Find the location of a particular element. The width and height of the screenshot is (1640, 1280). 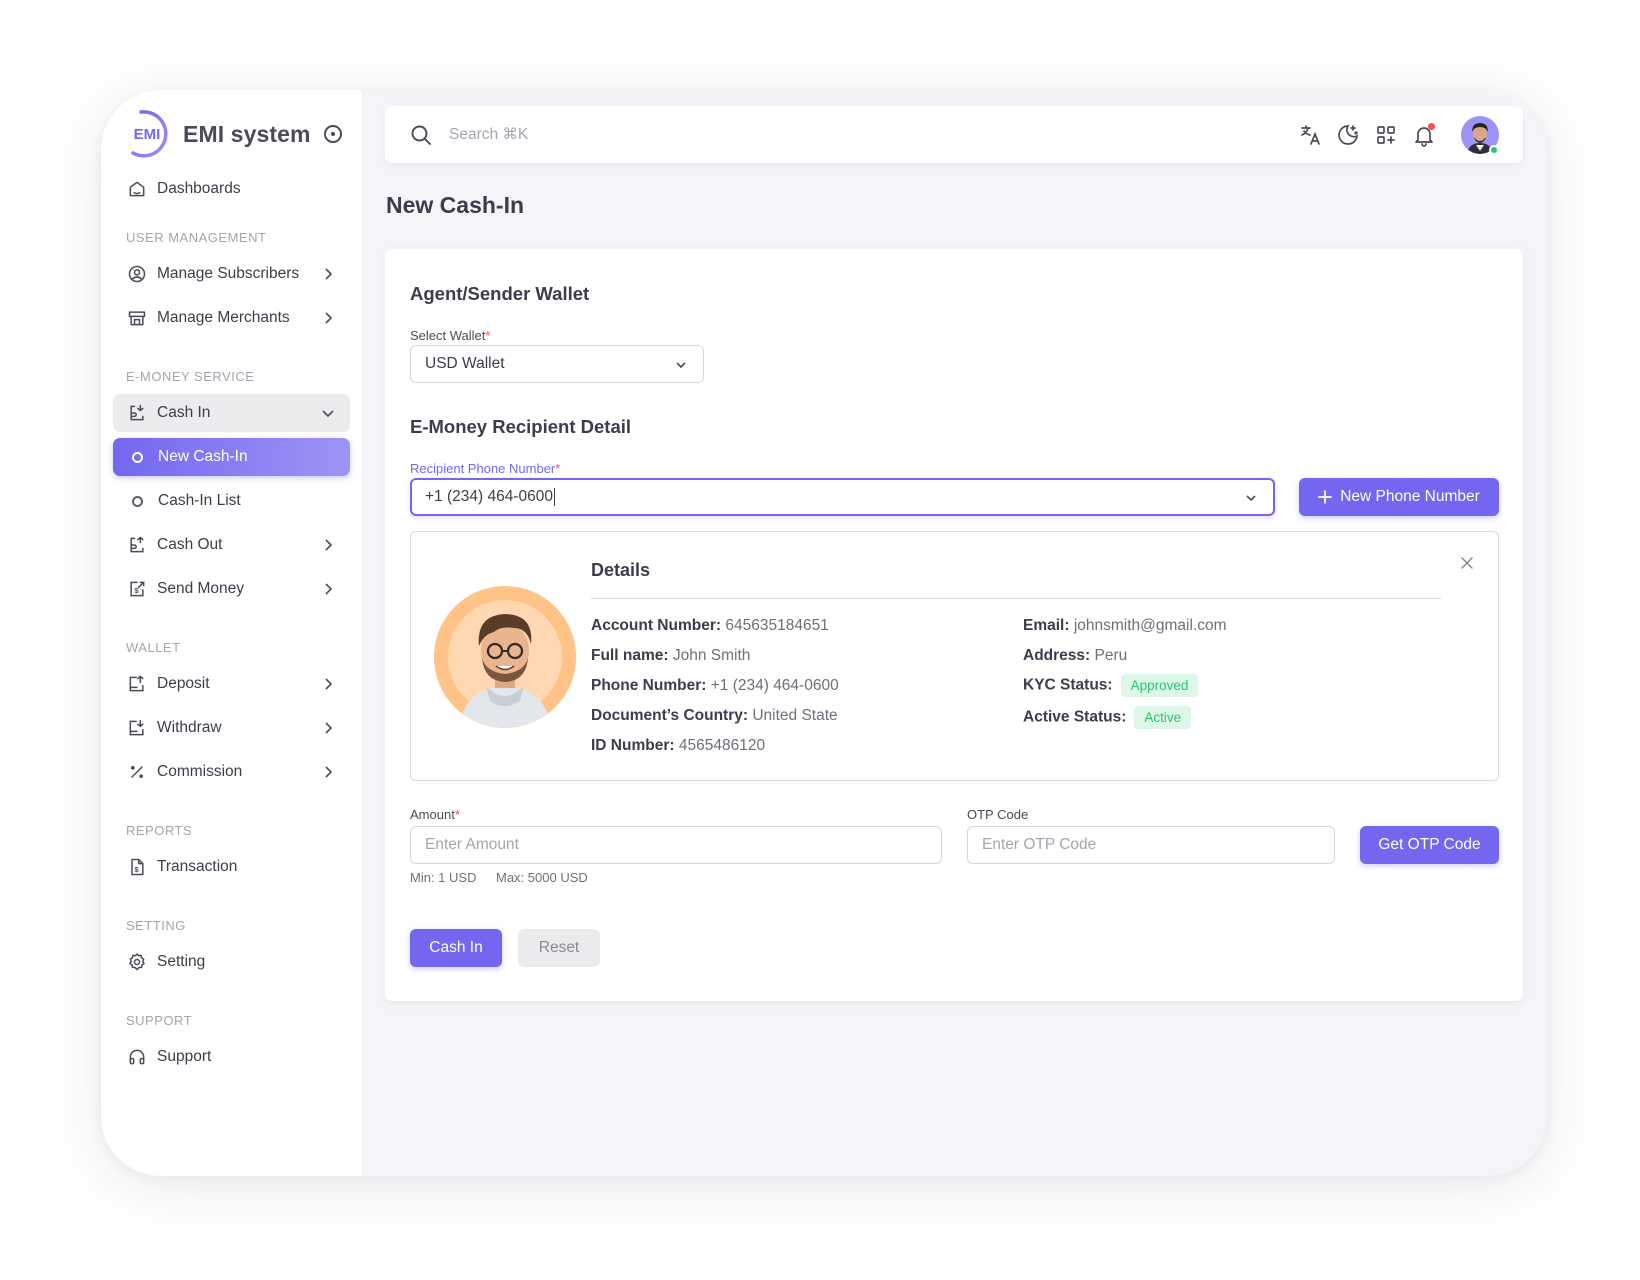

notification-dot is located at coordinates (1431, 126).